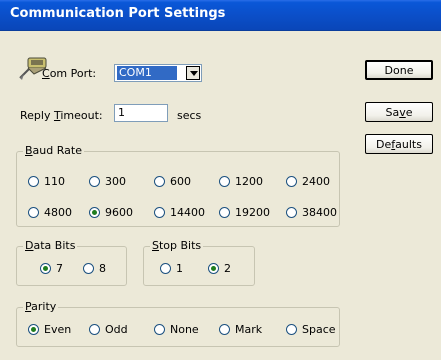  Describe the element at coordinates (399, 70) in the screenshot. I see `done-button: Done` at that location.